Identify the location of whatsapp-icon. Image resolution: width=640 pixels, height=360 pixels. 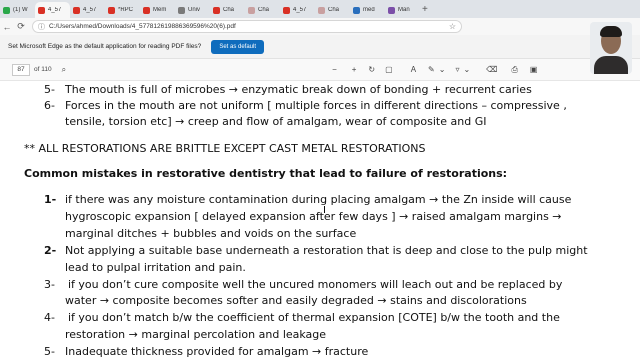
(6, 10).